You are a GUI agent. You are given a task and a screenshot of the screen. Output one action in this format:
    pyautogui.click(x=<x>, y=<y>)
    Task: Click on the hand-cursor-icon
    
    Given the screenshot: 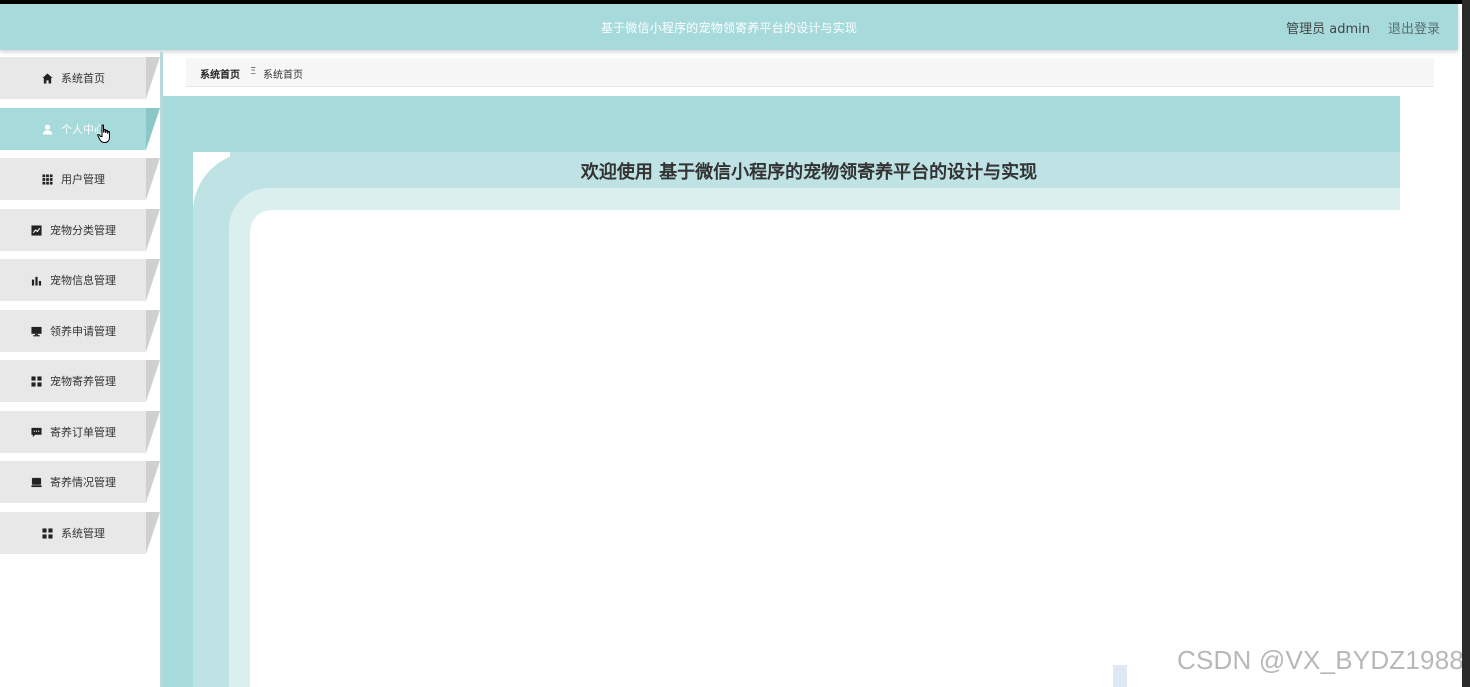 What is the action you would take?
    pyautogui.click(x=105, y=134)
    